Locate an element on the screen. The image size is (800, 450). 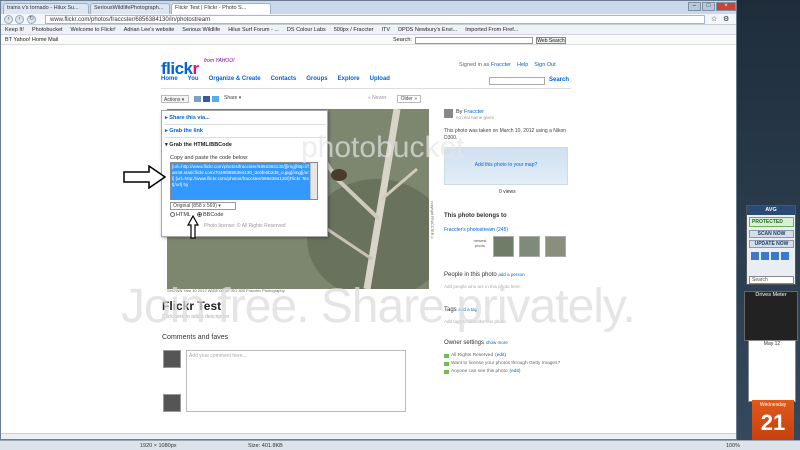
comments-heading: Comments and faves is located at coordinates (195, 337).